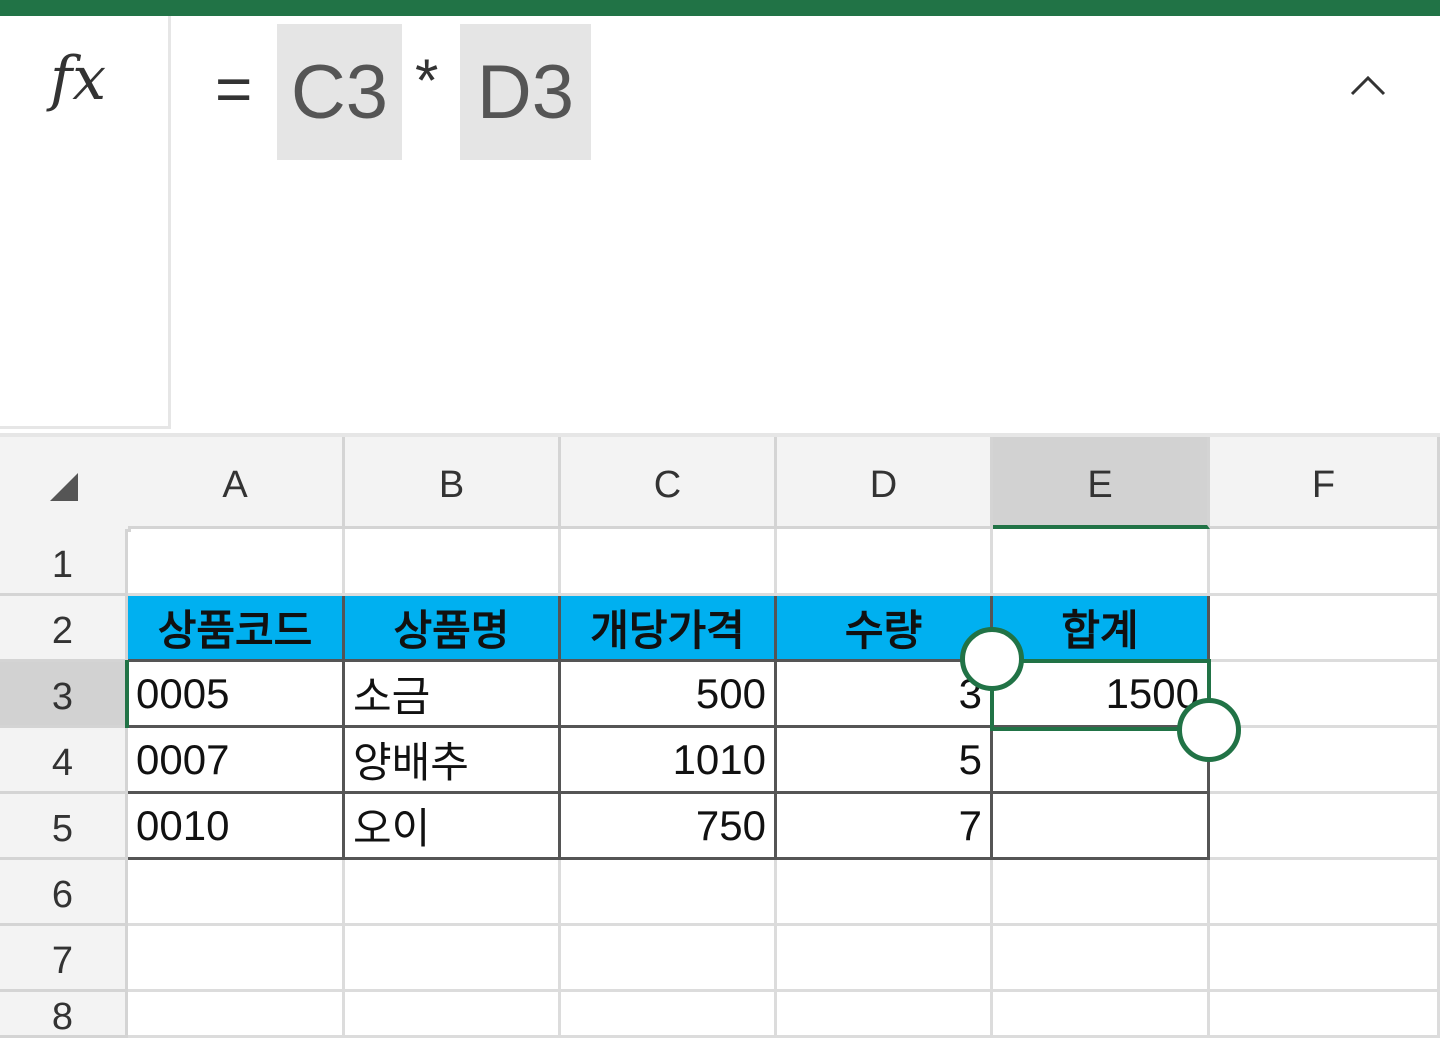 The image size is (1440, 1039). I want to click on cell-b6, so click(453, 893).